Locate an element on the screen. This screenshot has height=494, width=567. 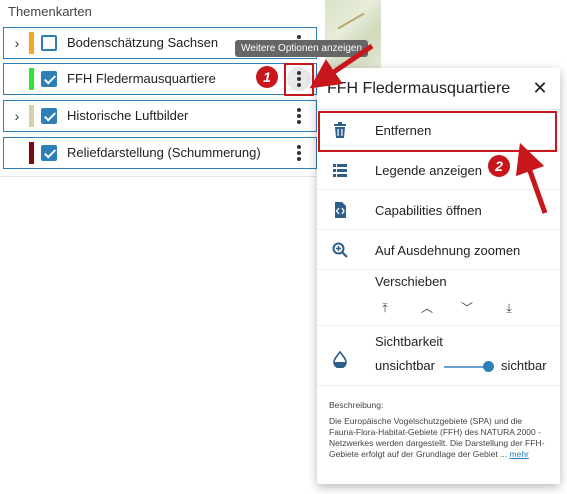
zoom-in-icon is located at coordinates (340, 250).